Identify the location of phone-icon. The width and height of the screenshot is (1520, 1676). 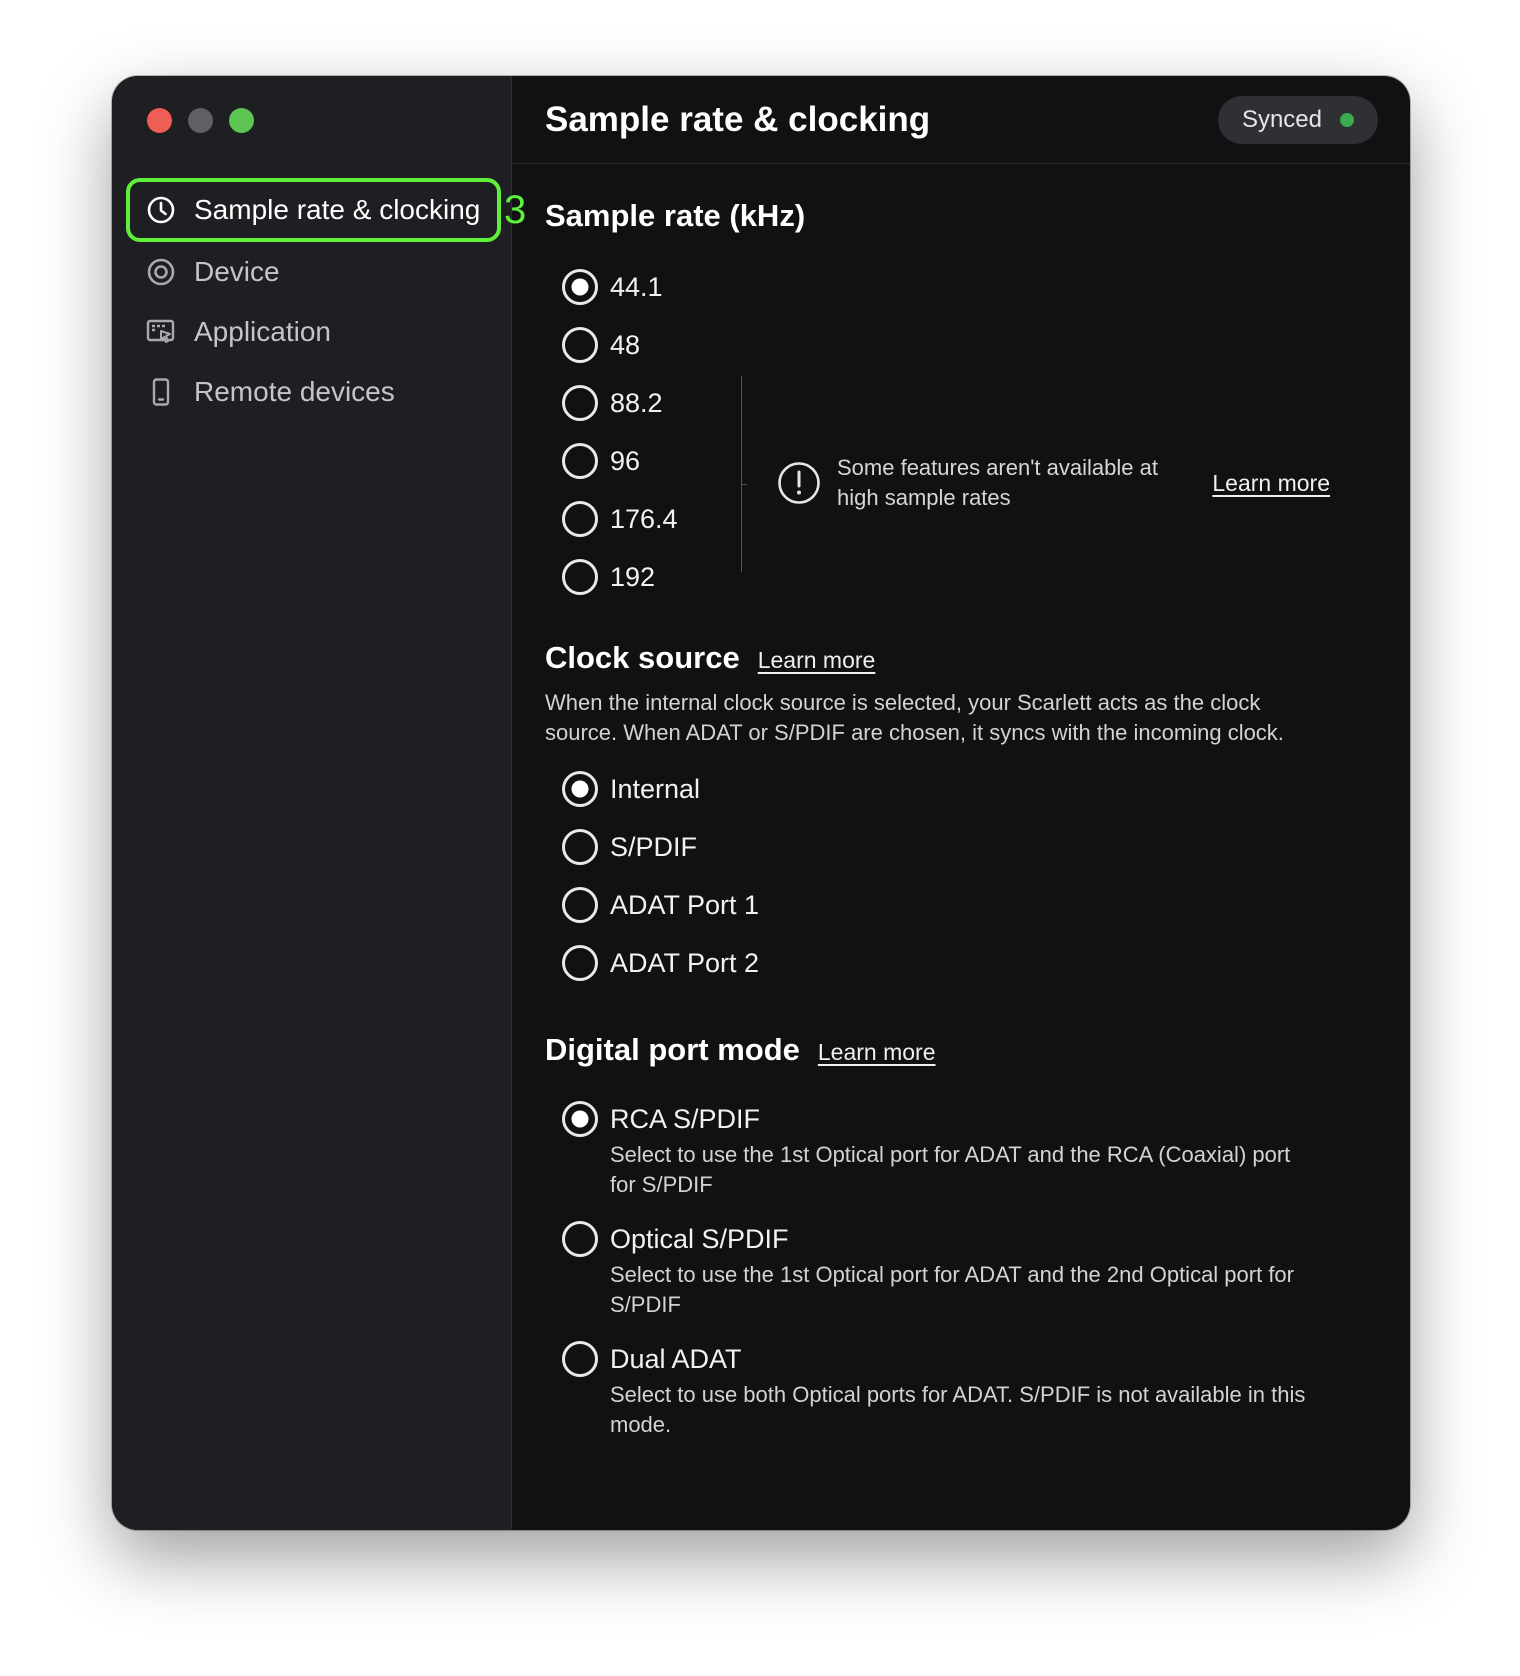
(161, 392).